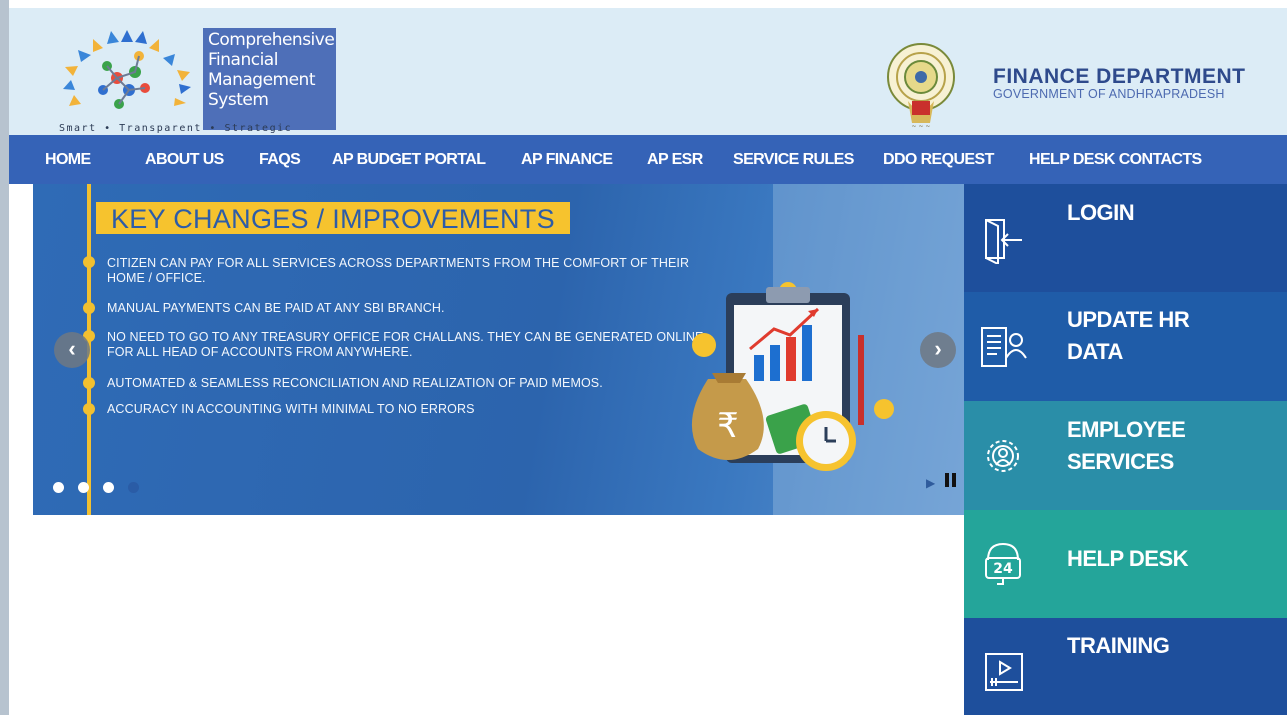 This screenshot has width=1287, height=715. Describe the element at coordinates (951, 480) in the screenshot. I see `slider-pause-icon` at that location.